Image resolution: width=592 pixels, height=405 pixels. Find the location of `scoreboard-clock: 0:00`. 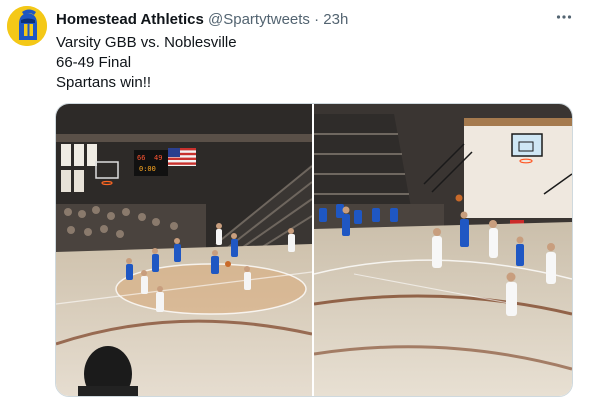

scoreboard-clock: 0:00 is located at coordinates (147, 169).